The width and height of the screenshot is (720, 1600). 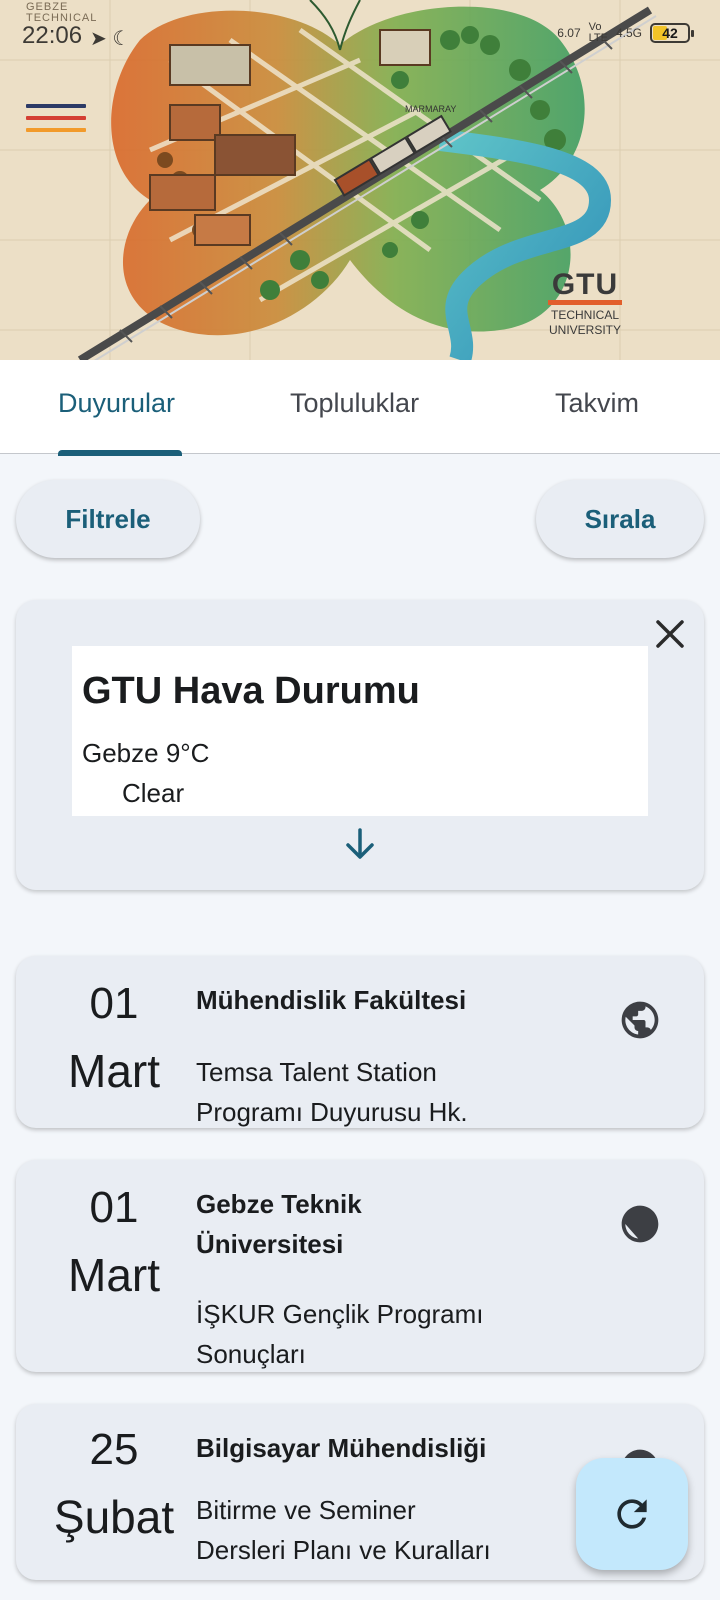 I want to click on weather-content: GTU Hava Durumu Gebze 9°C Clear, so click(x=360, y=731).